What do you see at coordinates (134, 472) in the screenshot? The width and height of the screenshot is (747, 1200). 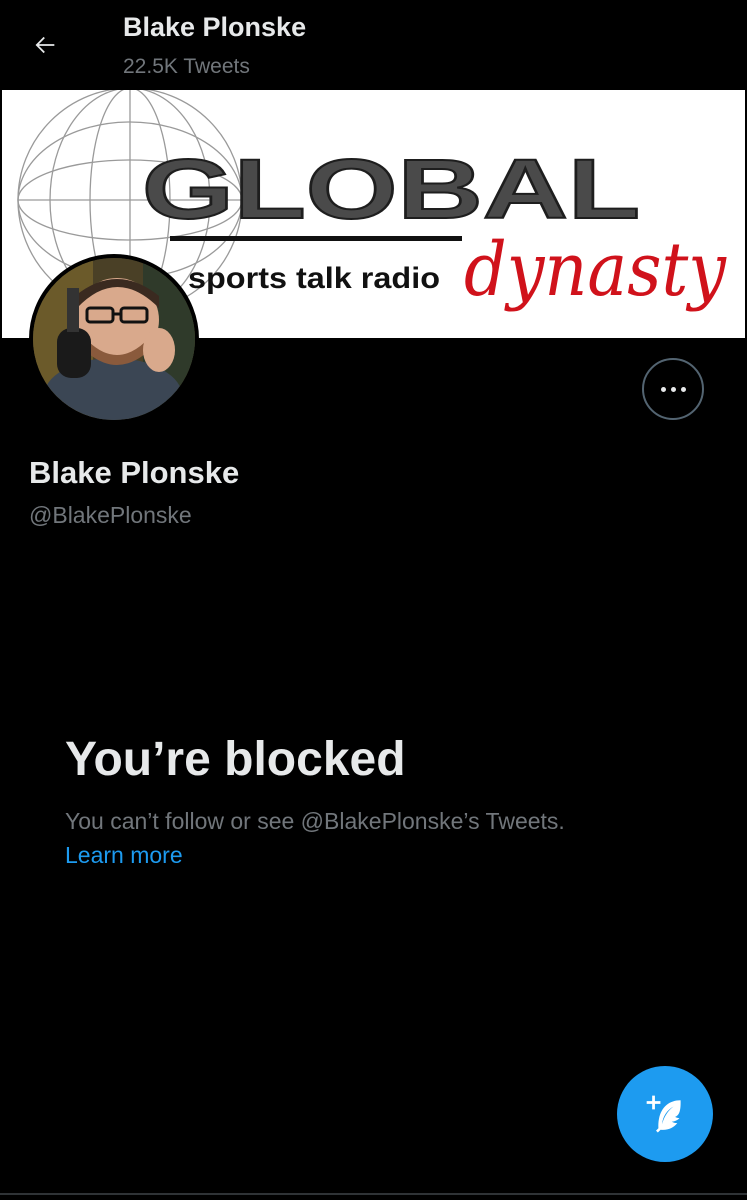 I see `profile-name: Blake Plonske` at bounding box center [134, 472].